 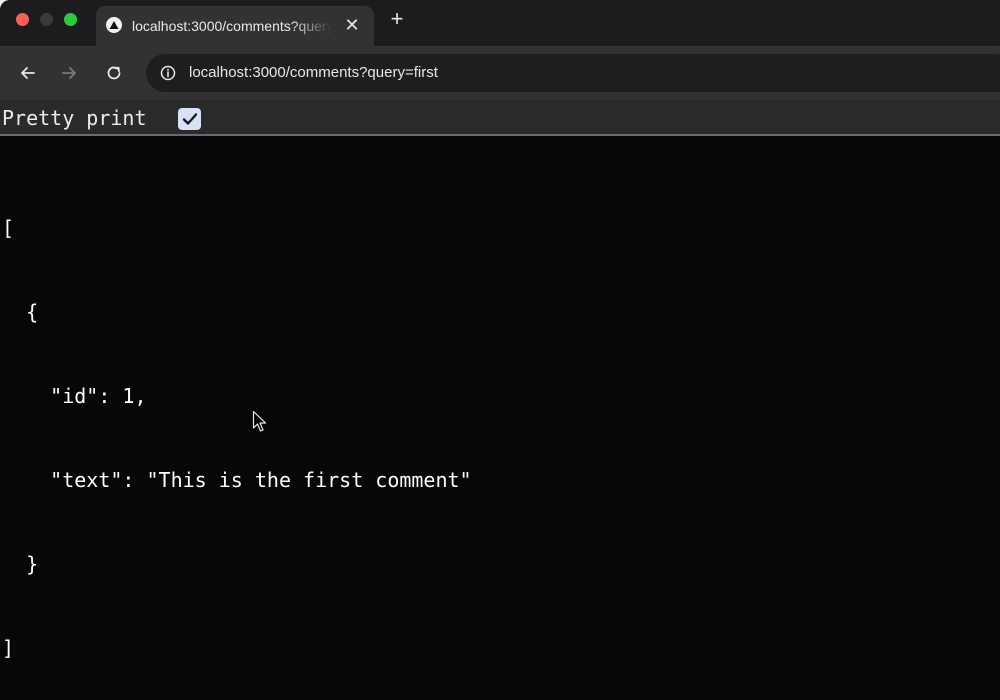 I want to click on arrow-right-icon, so click(x=69, y=73).